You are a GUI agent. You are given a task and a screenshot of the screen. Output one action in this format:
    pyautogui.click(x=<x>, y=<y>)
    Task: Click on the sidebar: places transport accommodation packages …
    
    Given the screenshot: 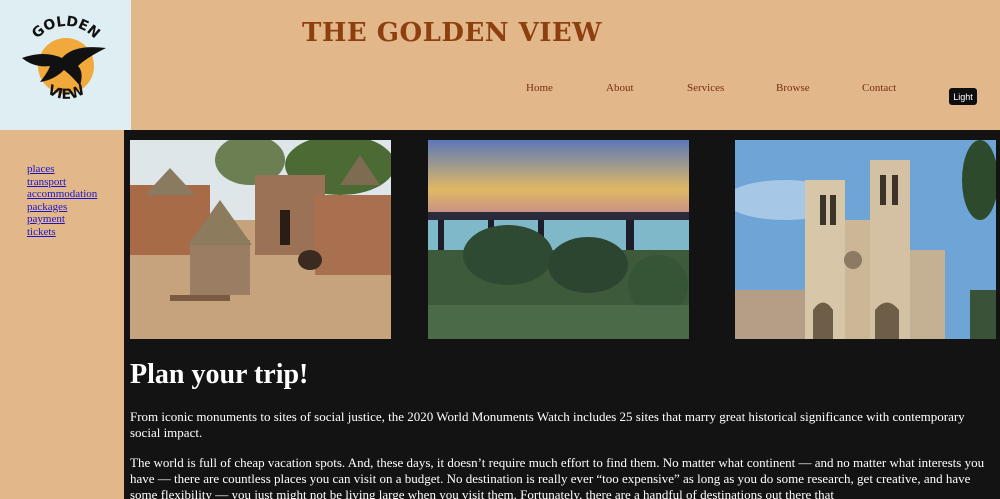 What is the action you would take?
    pyautogui.click(x=62, y=314)
    